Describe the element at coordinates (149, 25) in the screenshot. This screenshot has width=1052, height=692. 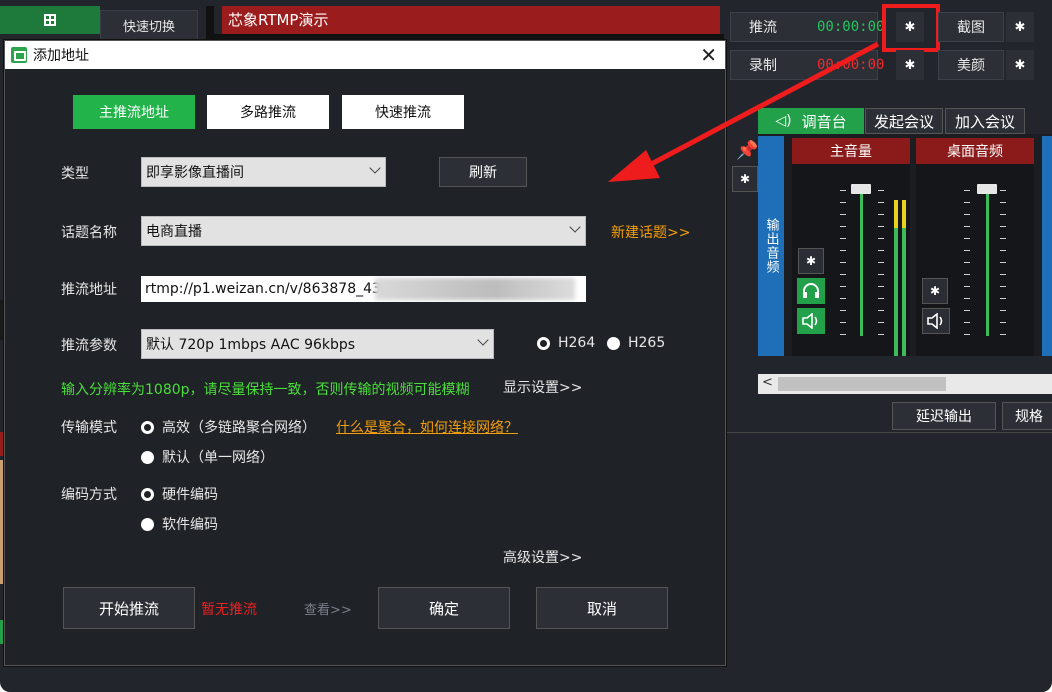
I see `quick-switch-button: 快速切换` at that location.